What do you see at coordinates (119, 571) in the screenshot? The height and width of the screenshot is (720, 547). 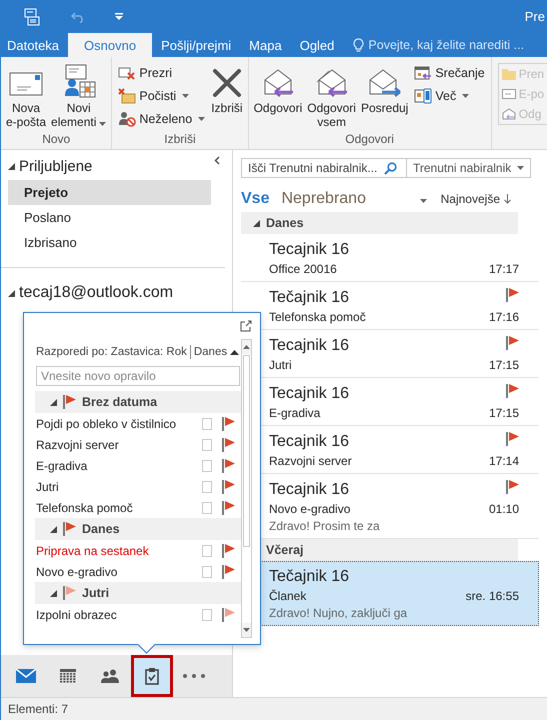 I see `task-title: Novo e-gradivo` at bounding box center [119, 571].